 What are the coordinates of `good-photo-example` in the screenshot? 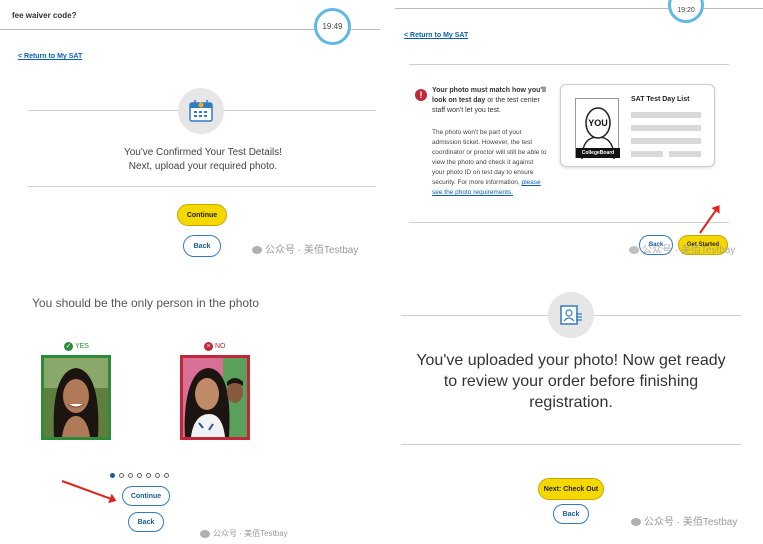 It's located at (76, 397).